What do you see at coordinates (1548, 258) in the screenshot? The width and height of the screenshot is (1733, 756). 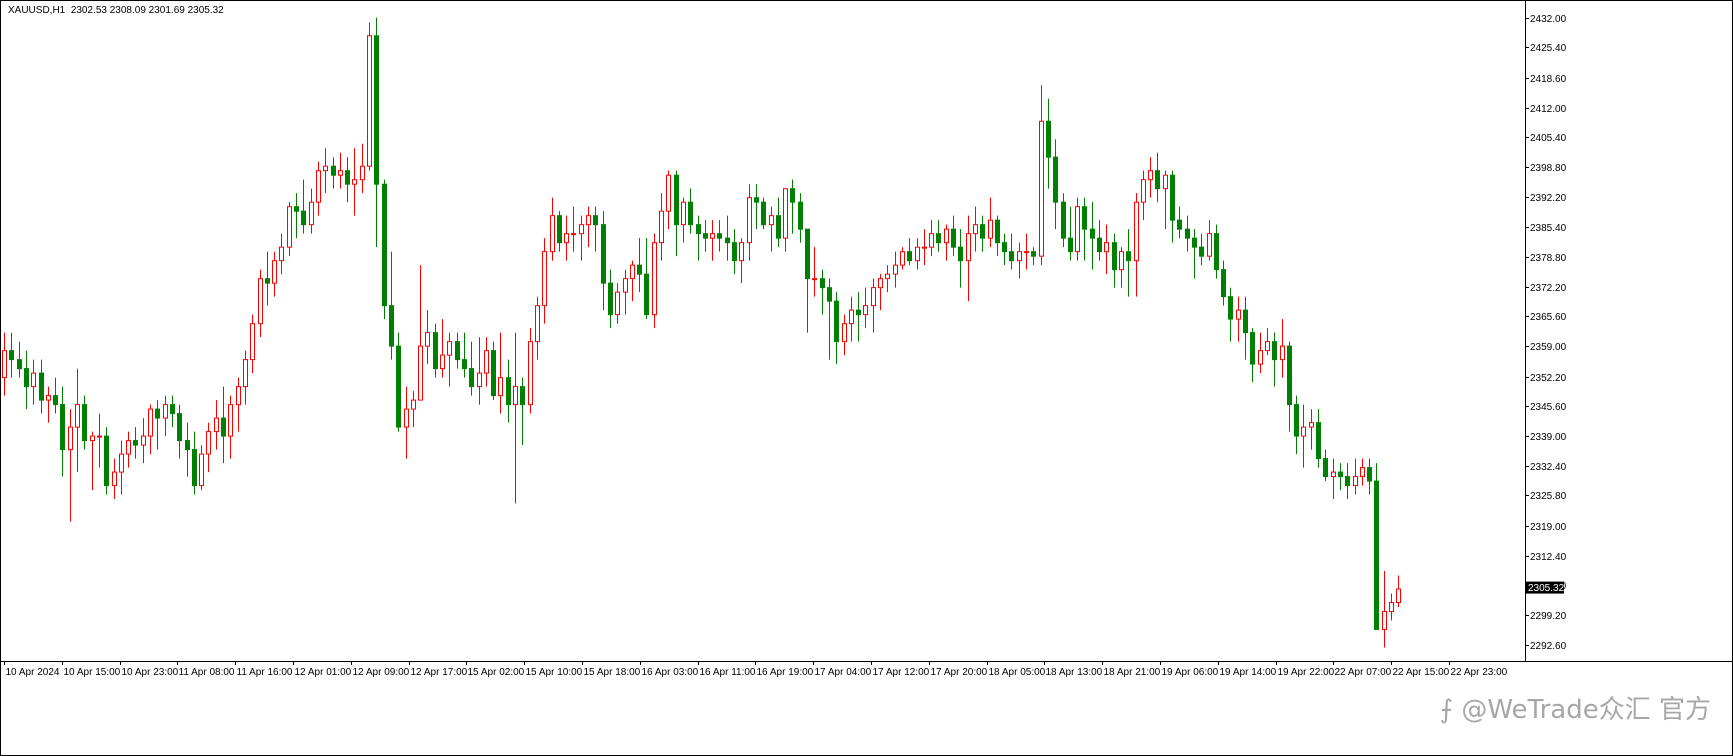 I see `y-tick-label: 2378.80` at bounding box center [1548, 258].